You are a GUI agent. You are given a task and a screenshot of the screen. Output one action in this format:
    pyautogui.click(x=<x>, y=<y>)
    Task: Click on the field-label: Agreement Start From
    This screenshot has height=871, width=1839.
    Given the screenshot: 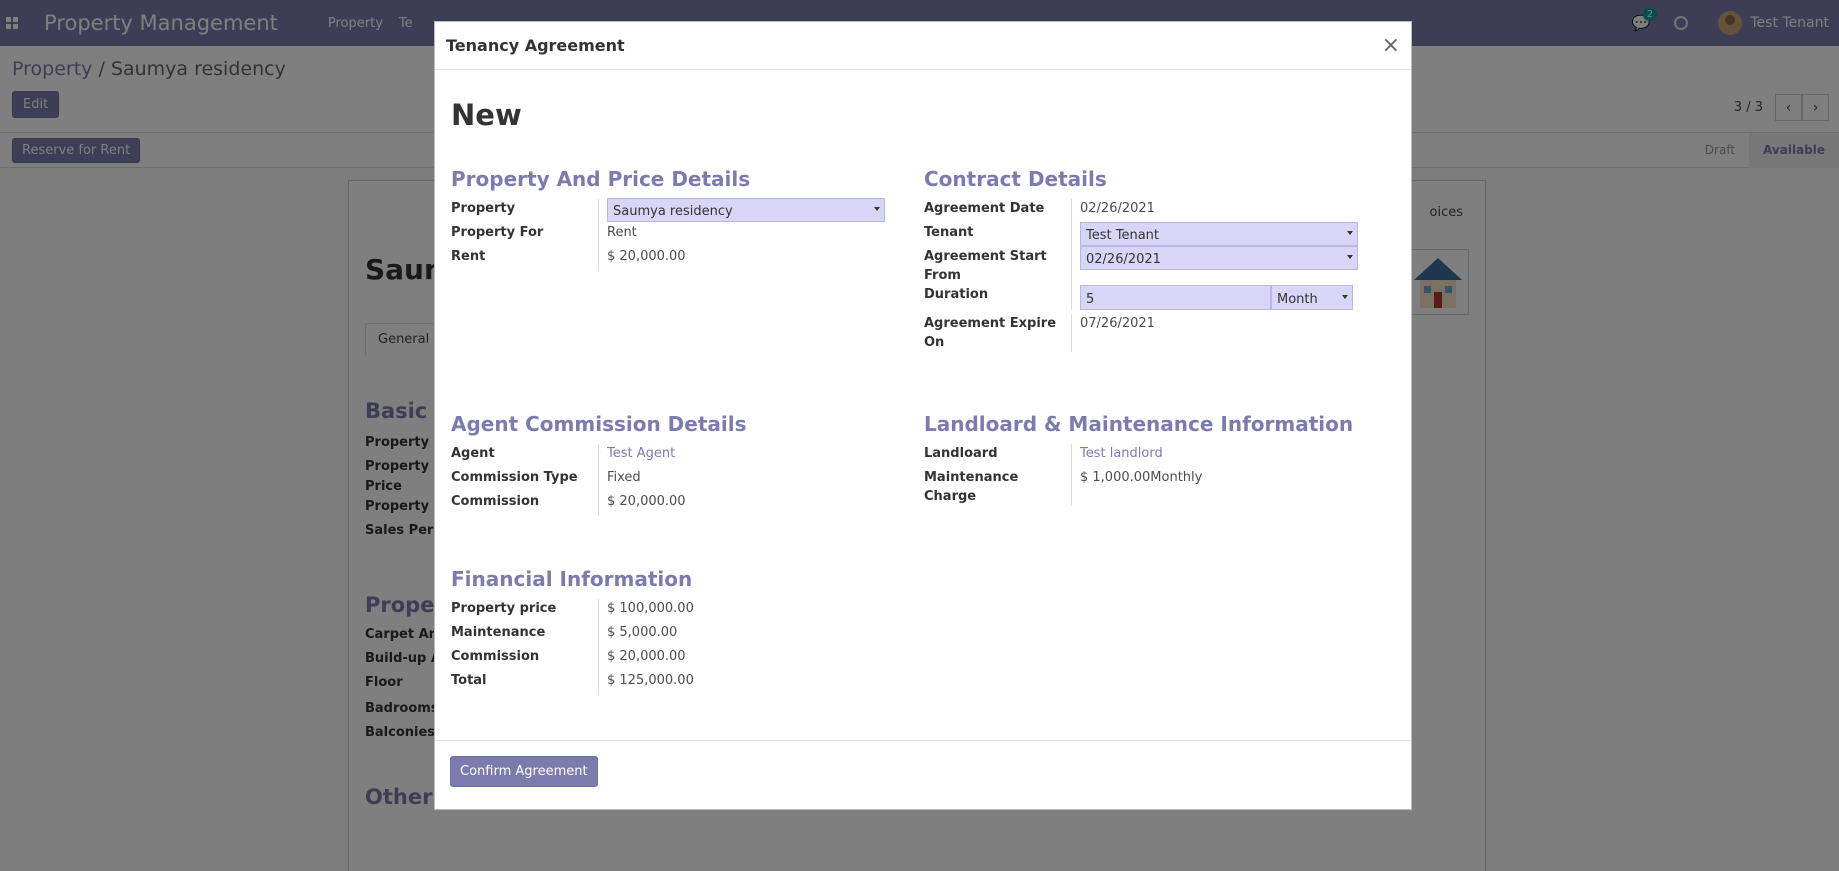 What is the action you would take?
    pyautogui.click(x=998, y=266)
    